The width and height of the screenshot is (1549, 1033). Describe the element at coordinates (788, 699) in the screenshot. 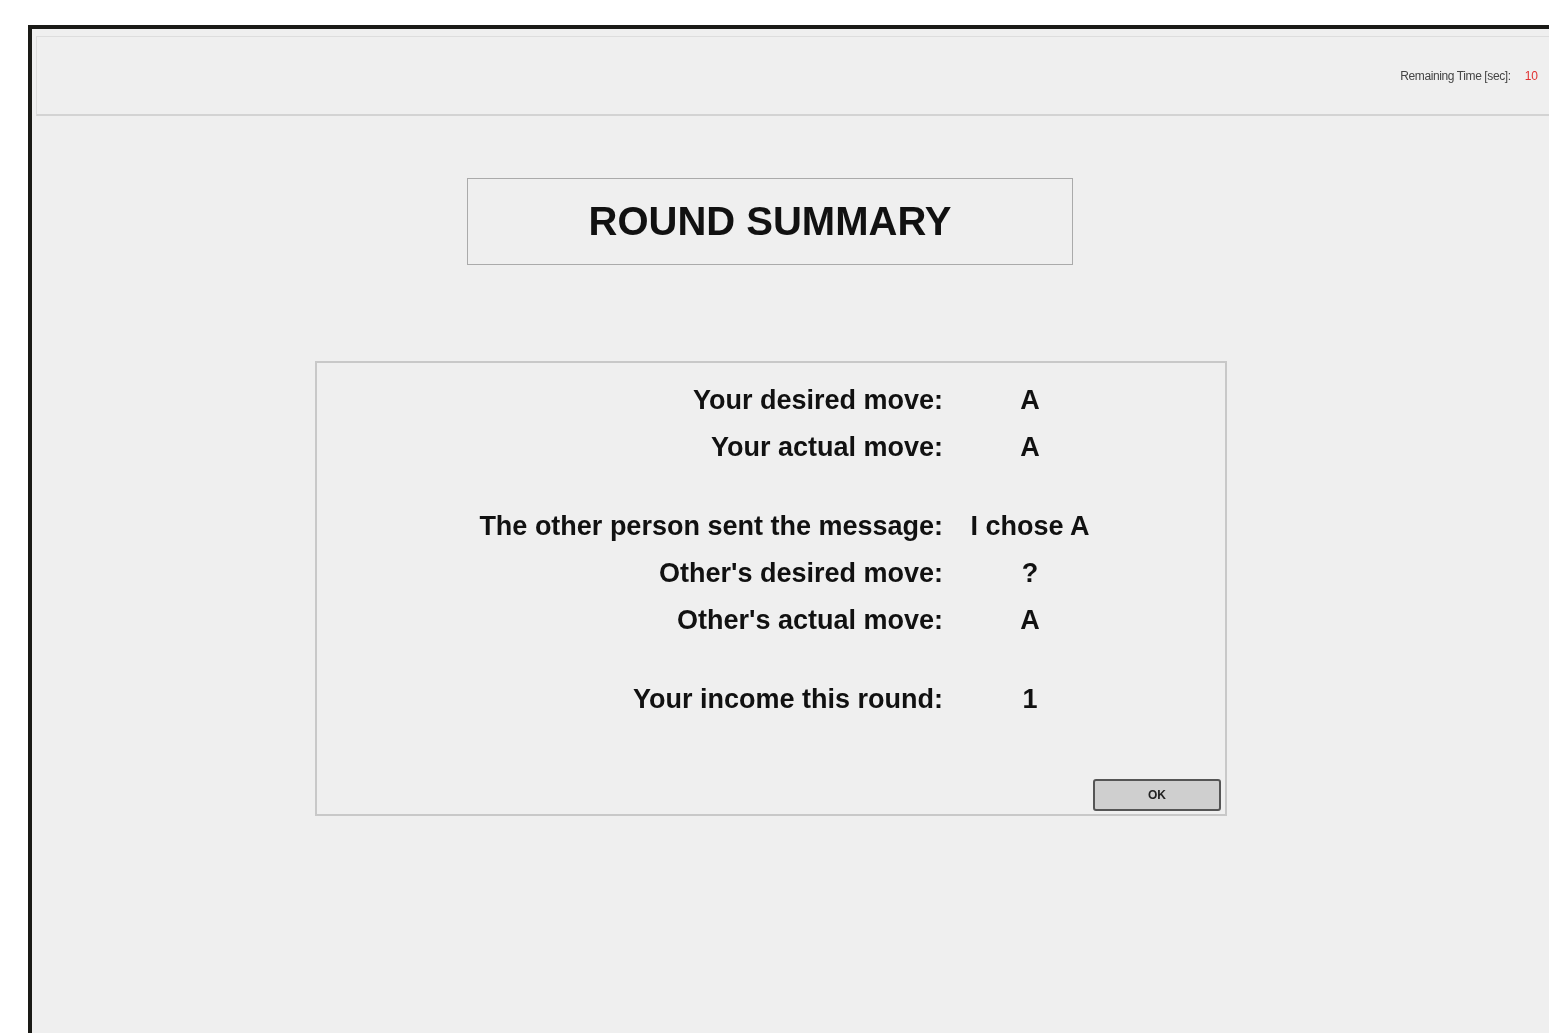

I see `summary-label: Your income this round:` at that location.